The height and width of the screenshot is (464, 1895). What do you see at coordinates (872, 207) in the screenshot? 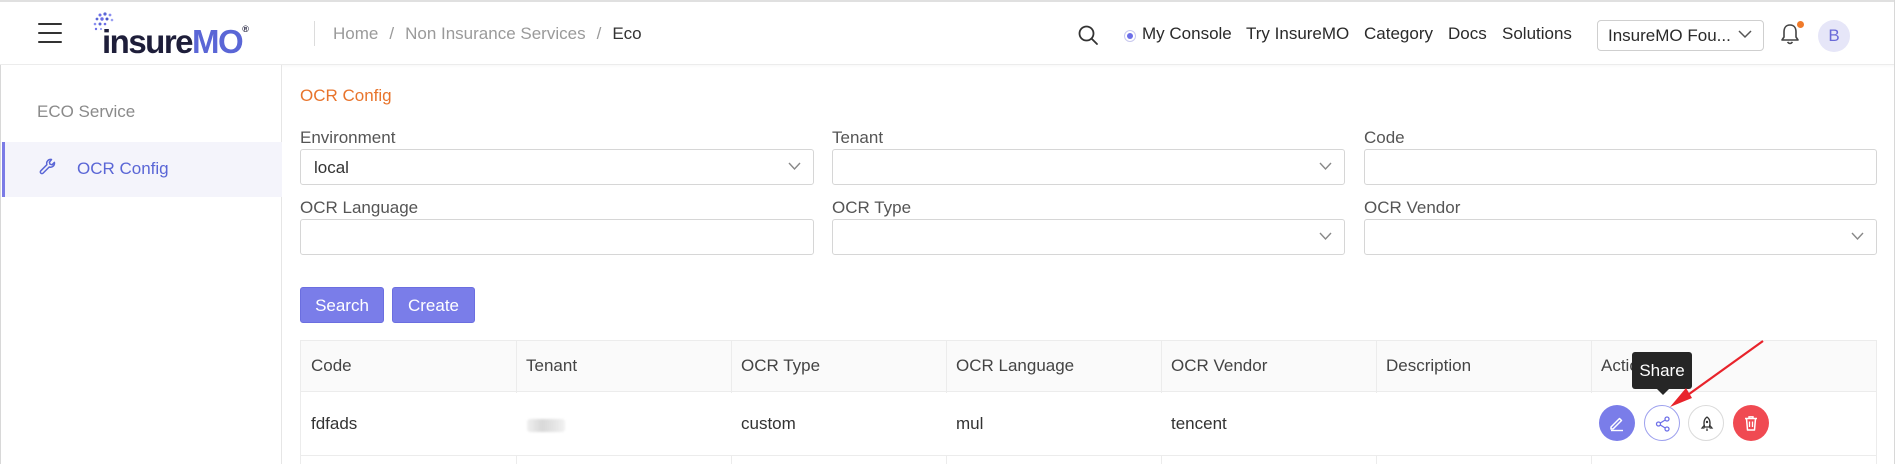
I see `ocr-type-label: OCR Type` at bounding box center [872, 207].